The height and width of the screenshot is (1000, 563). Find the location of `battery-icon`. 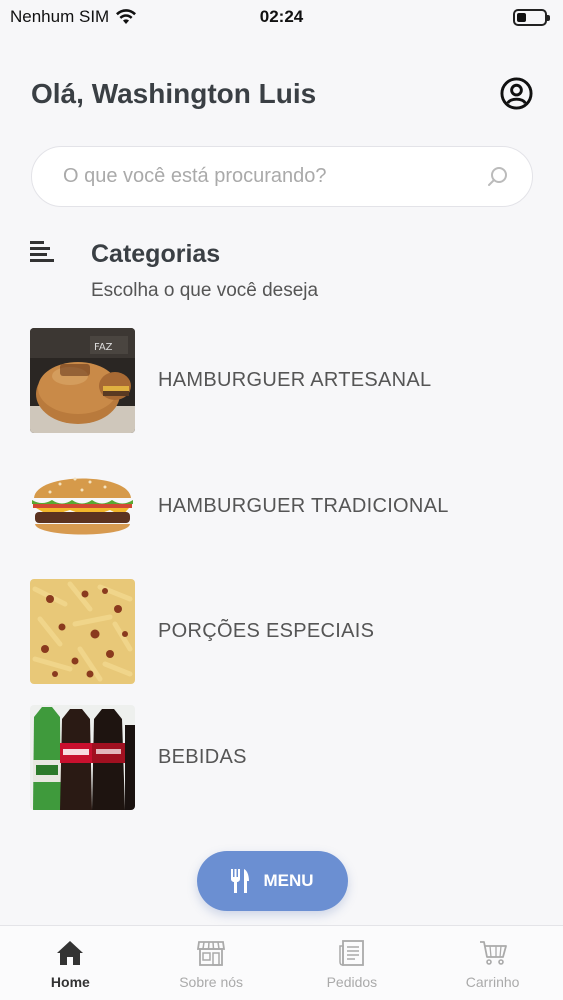

battery-icon is located at coordinates (531, 17).